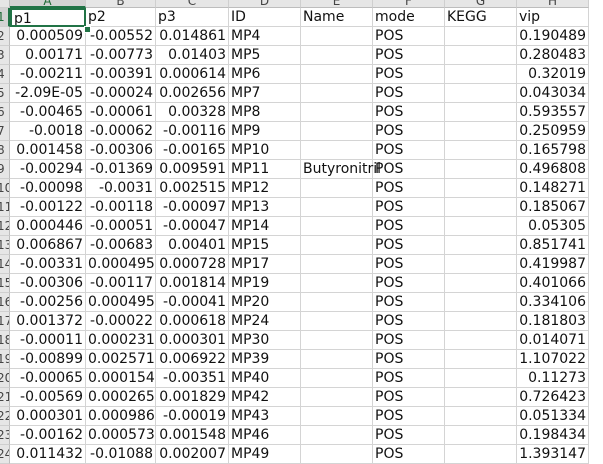  I want to click on row-header-6: 6, so click(5, 112).